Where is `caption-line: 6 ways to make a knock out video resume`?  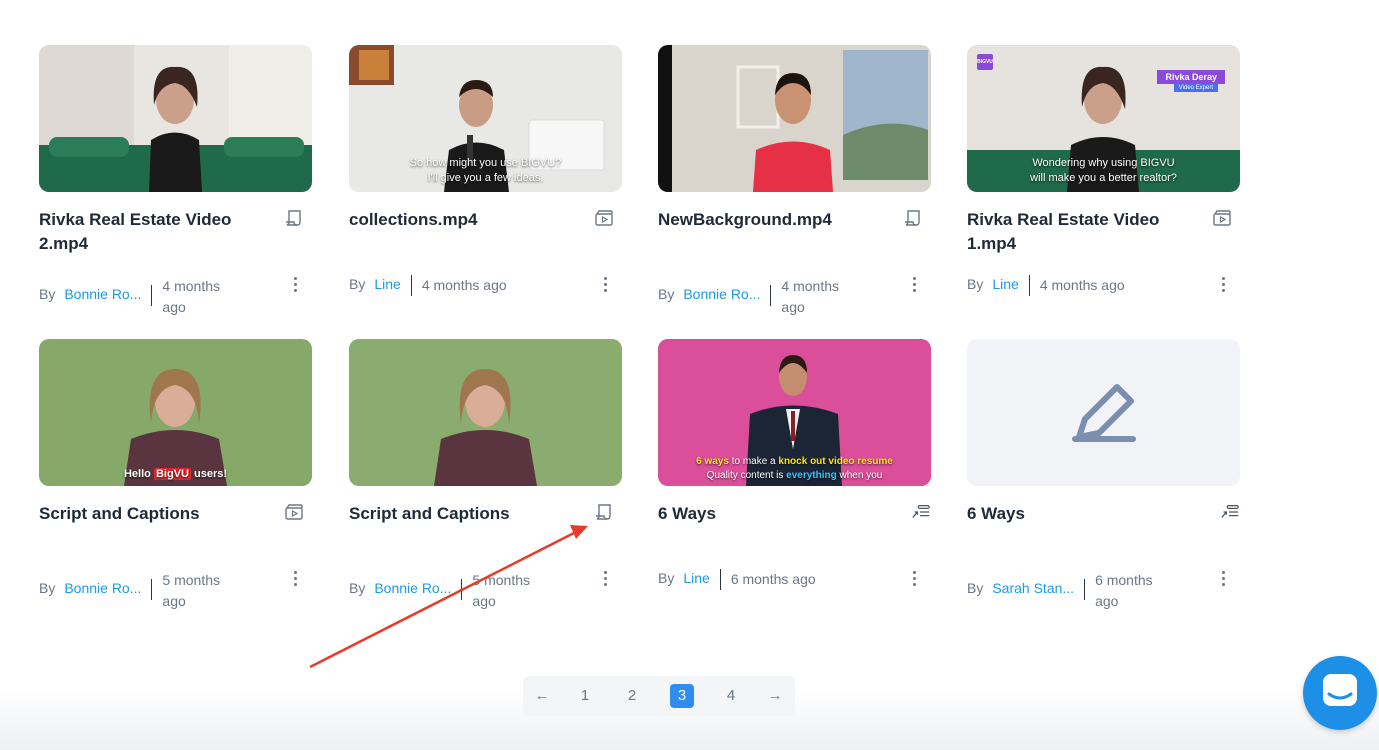
caption-line: 6 ways to make a knock out video resume is located at coordinates (794, 462).